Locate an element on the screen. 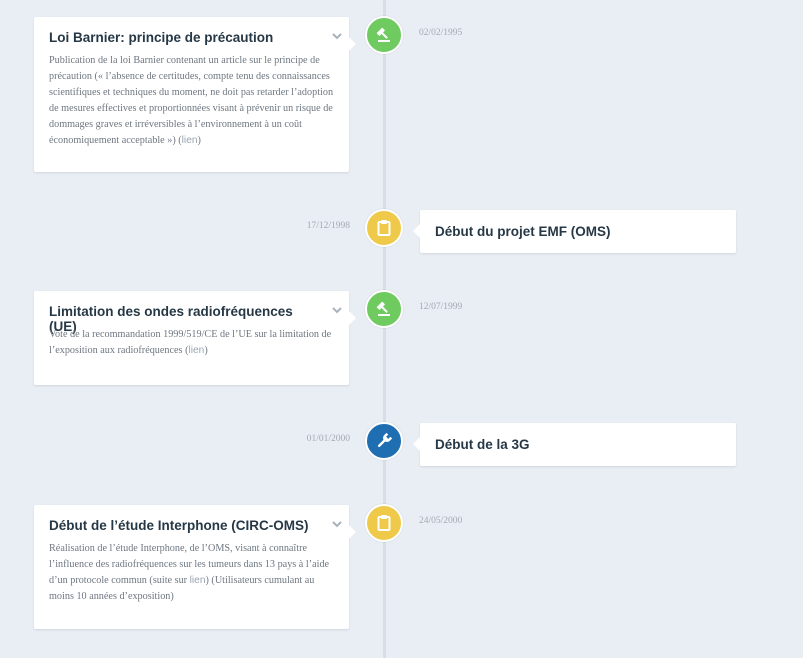 This screenshot has width=803, height=658. event-date: 02/02/1995 is located at coordinates (441, 33).